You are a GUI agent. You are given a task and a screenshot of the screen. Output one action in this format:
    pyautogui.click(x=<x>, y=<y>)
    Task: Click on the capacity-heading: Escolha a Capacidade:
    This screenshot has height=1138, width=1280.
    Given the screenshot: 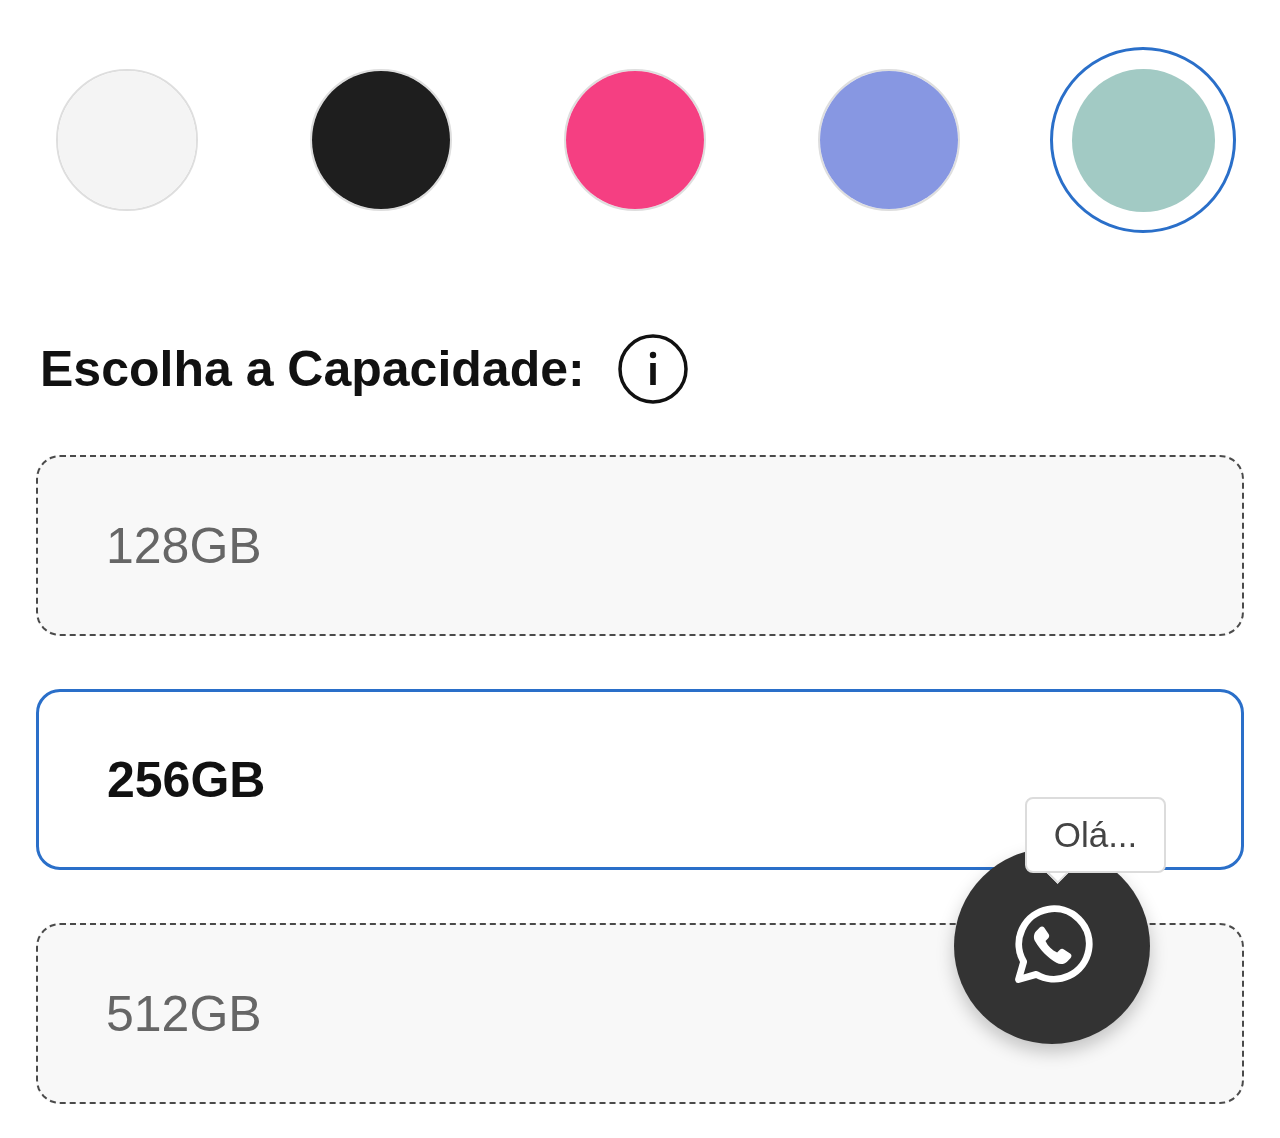 What is the action you would take?
    pyautogui.click(x=312, y=369)
    